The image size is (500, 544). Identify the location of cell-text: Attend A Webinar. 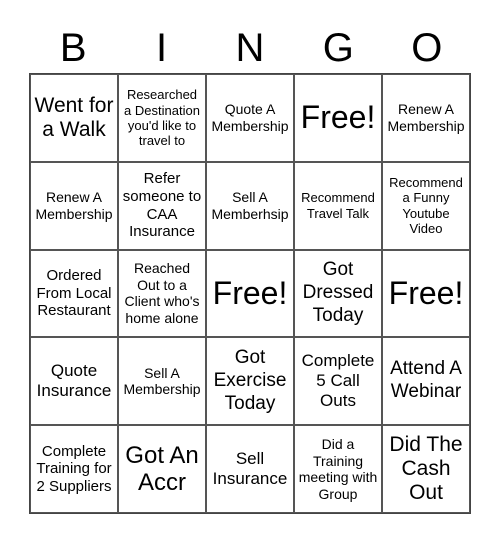
(426, 380).